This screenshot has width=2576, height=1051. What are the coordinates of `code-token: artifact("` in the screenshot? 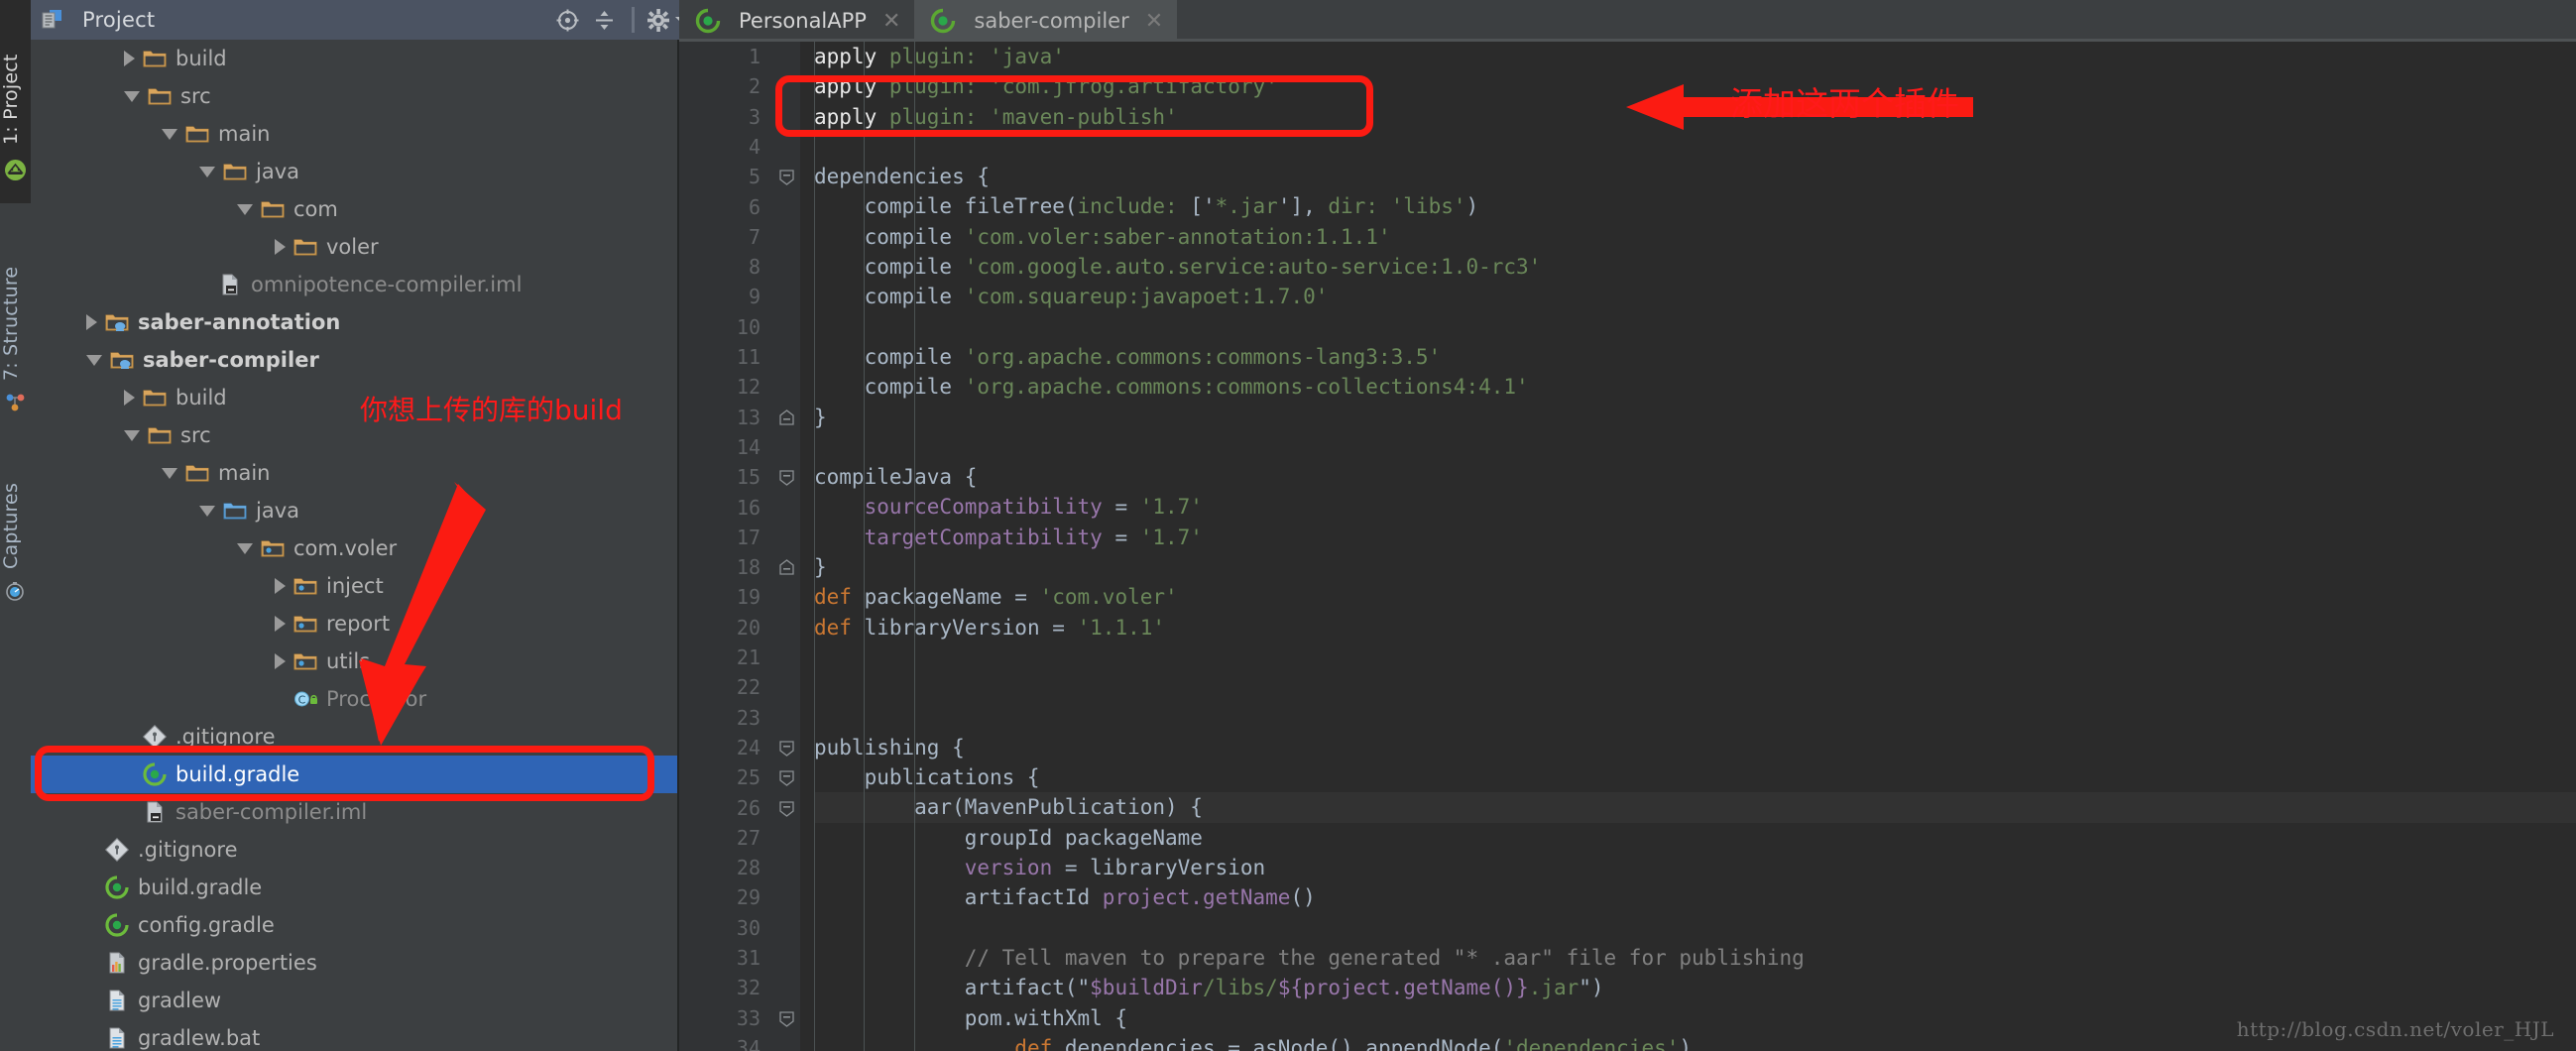 It's located at (953, 988).